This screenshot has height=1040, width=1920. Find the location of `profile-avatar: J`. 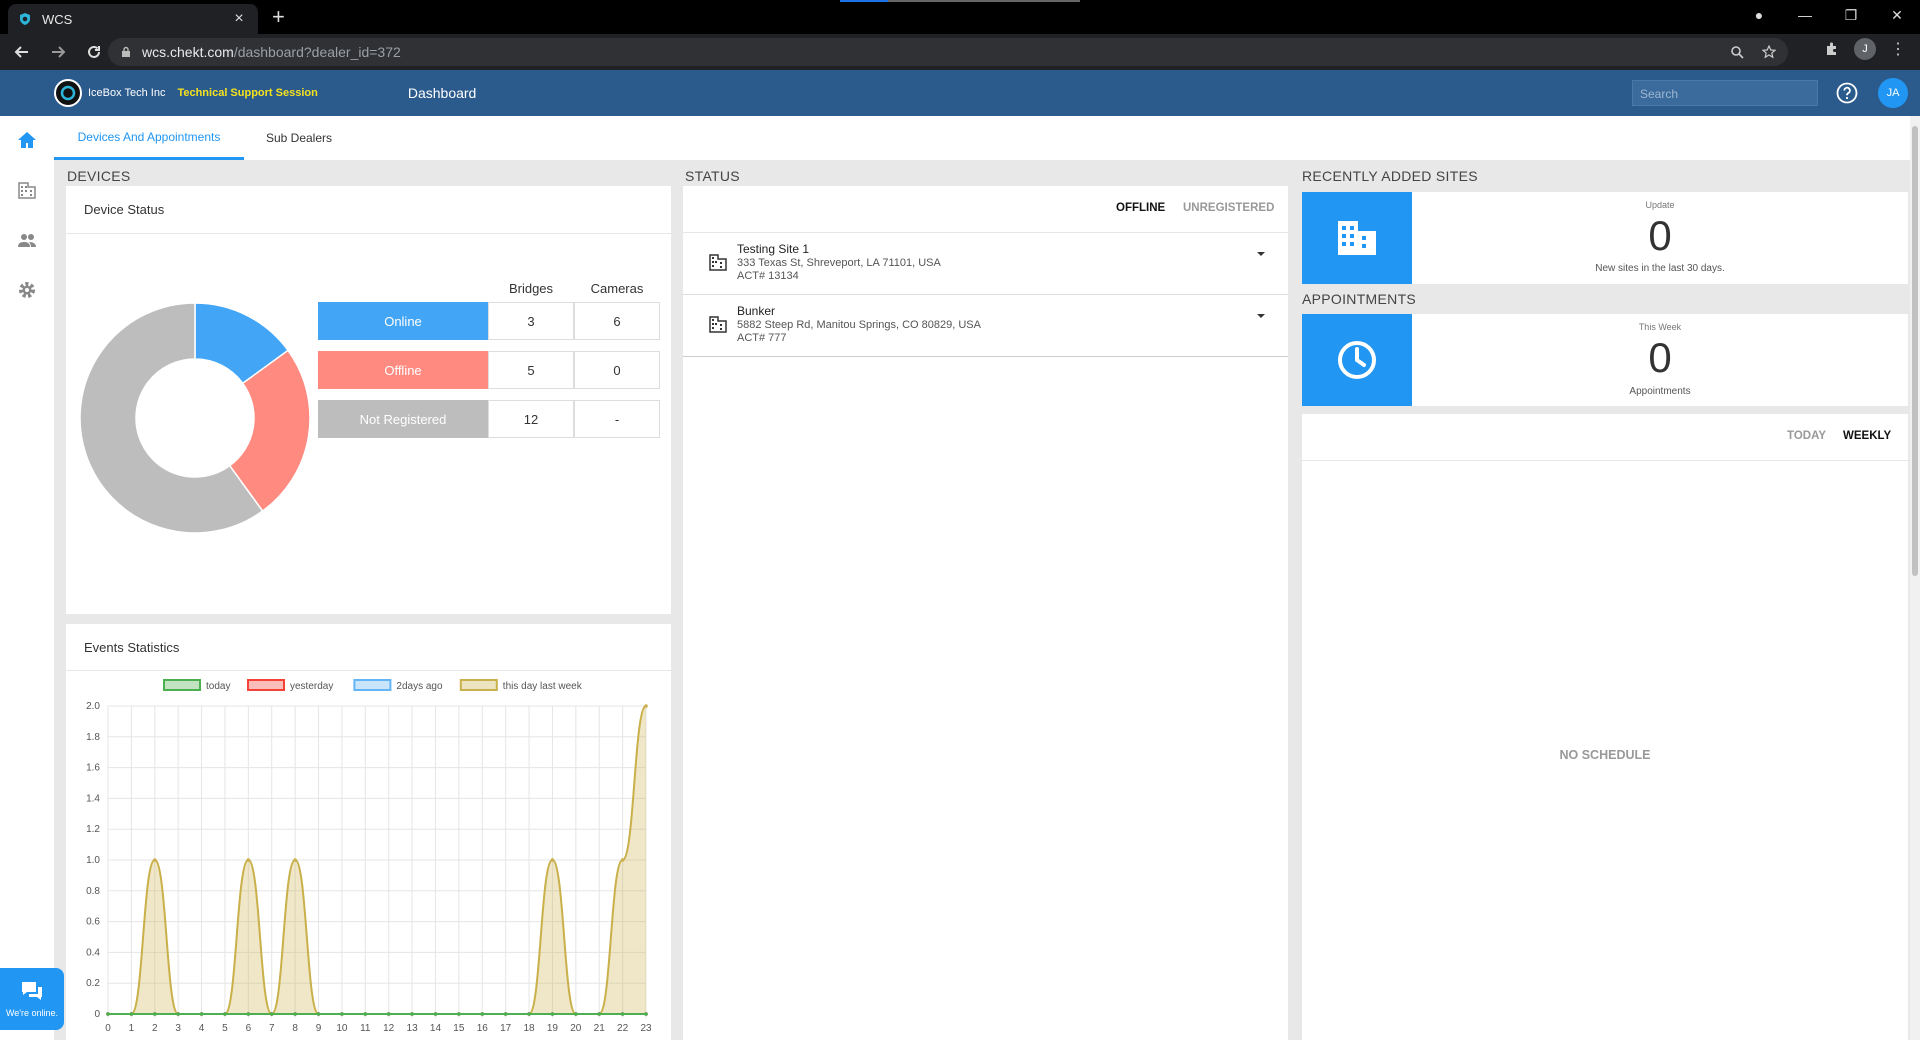

profile-avatar: J is located at coordinates (1865, 49).